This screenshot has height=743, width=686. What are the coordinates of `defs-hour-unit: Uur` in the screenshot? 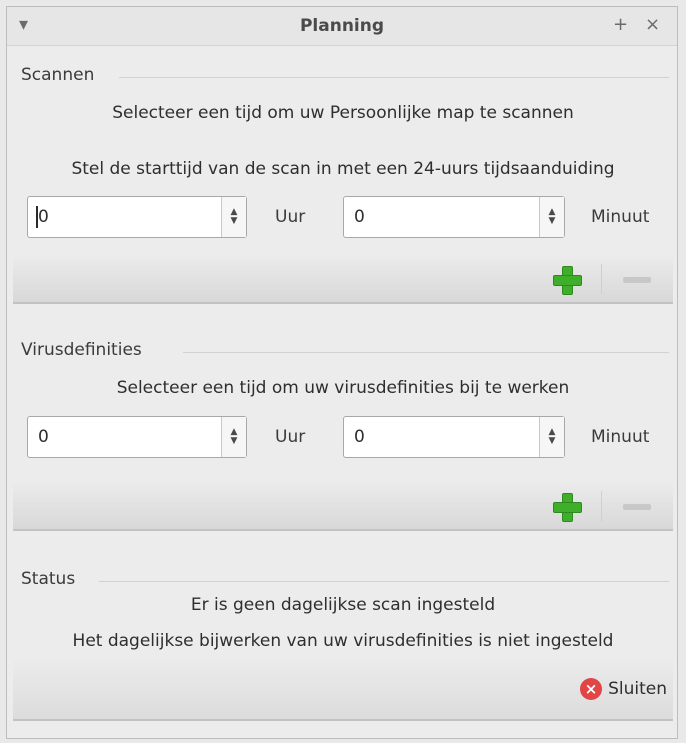 It's located at (290, 437).